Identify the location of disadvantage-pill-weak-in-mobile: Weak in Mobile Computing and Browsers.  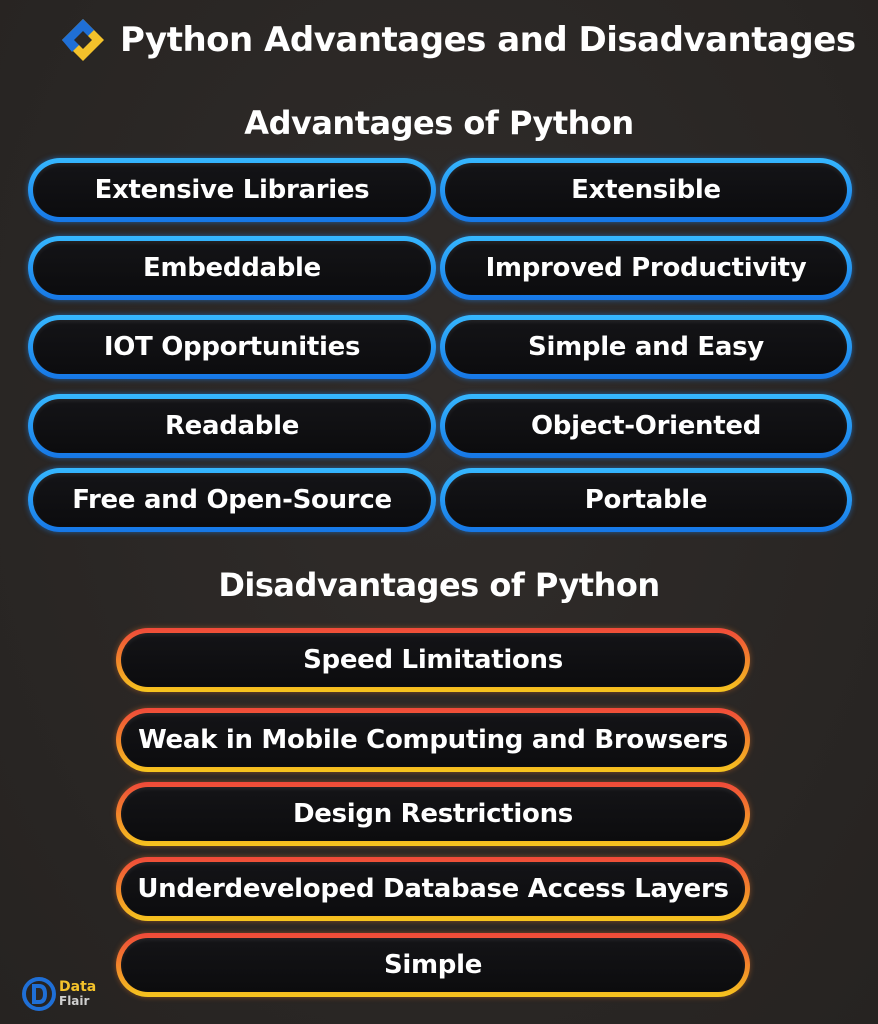
(433, 740).